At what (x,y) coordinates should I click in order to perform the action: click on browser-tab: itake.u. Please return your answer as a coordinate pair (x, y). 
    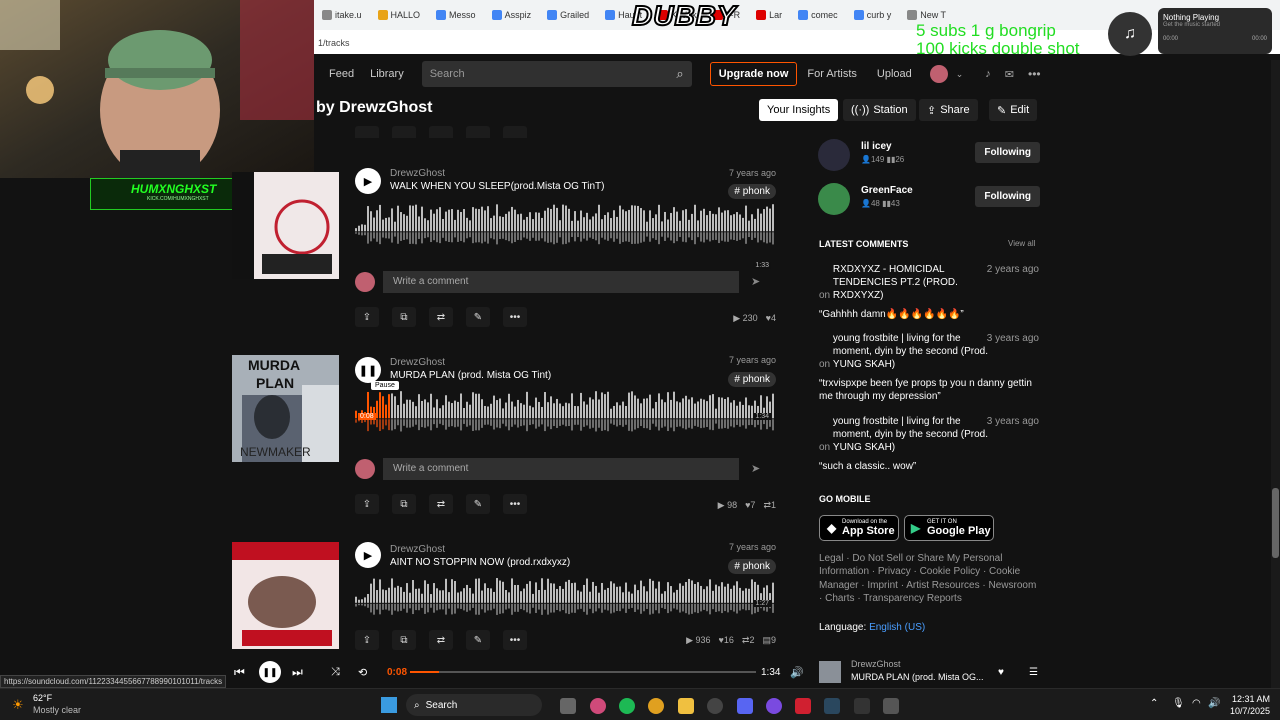
    Looking at the image, I should click on (342, 15).